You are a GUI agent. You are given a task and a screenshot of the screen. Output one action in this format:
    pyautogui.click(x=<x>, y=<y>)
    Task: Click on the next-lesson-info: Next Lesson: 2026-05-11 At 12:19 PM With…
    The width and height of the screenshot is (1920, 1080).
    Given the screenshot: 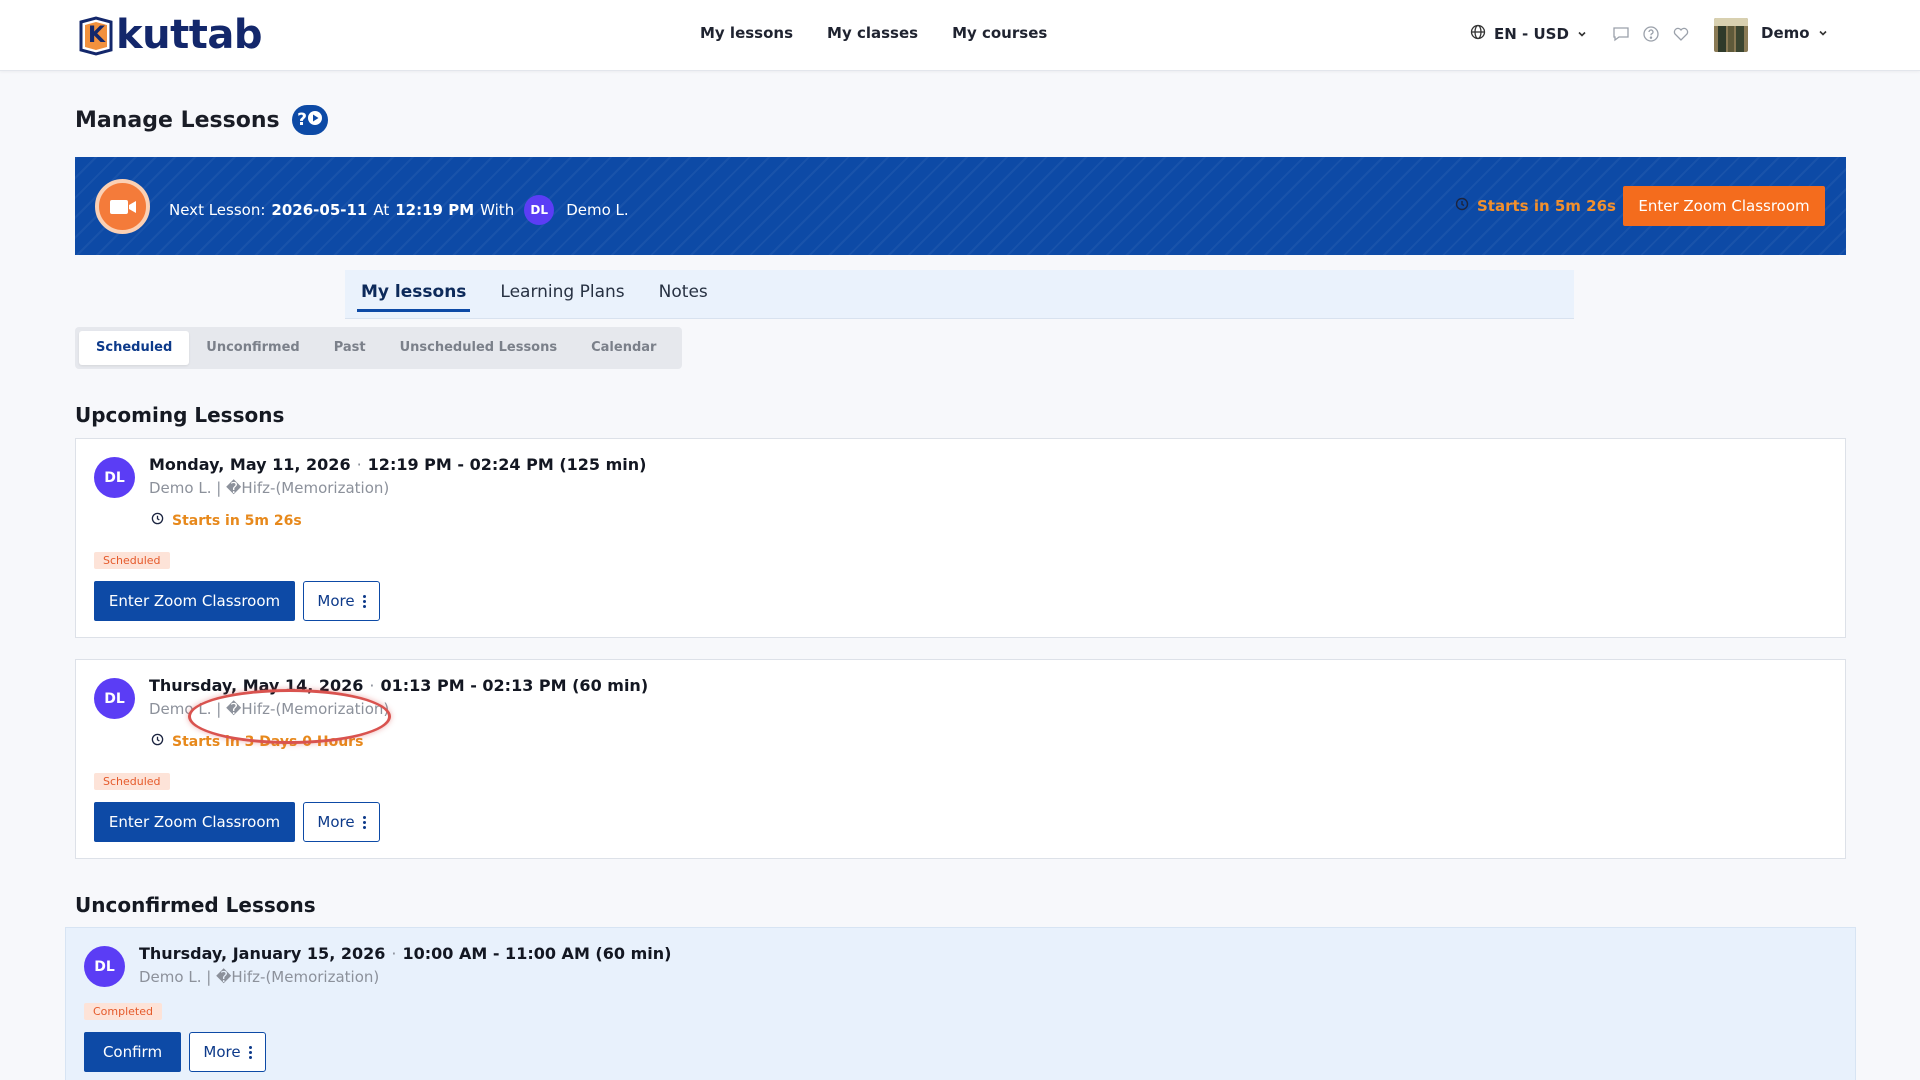 What is the action you would take?
    pyautogui.click(x=399, y=210)
    